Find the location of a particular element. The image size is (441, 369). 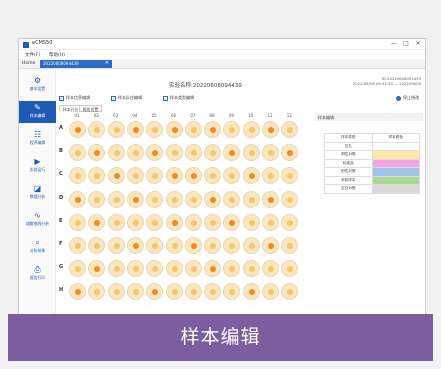

sidebar-item: ▶ 实验运行 is located at coordinates (37, 166).